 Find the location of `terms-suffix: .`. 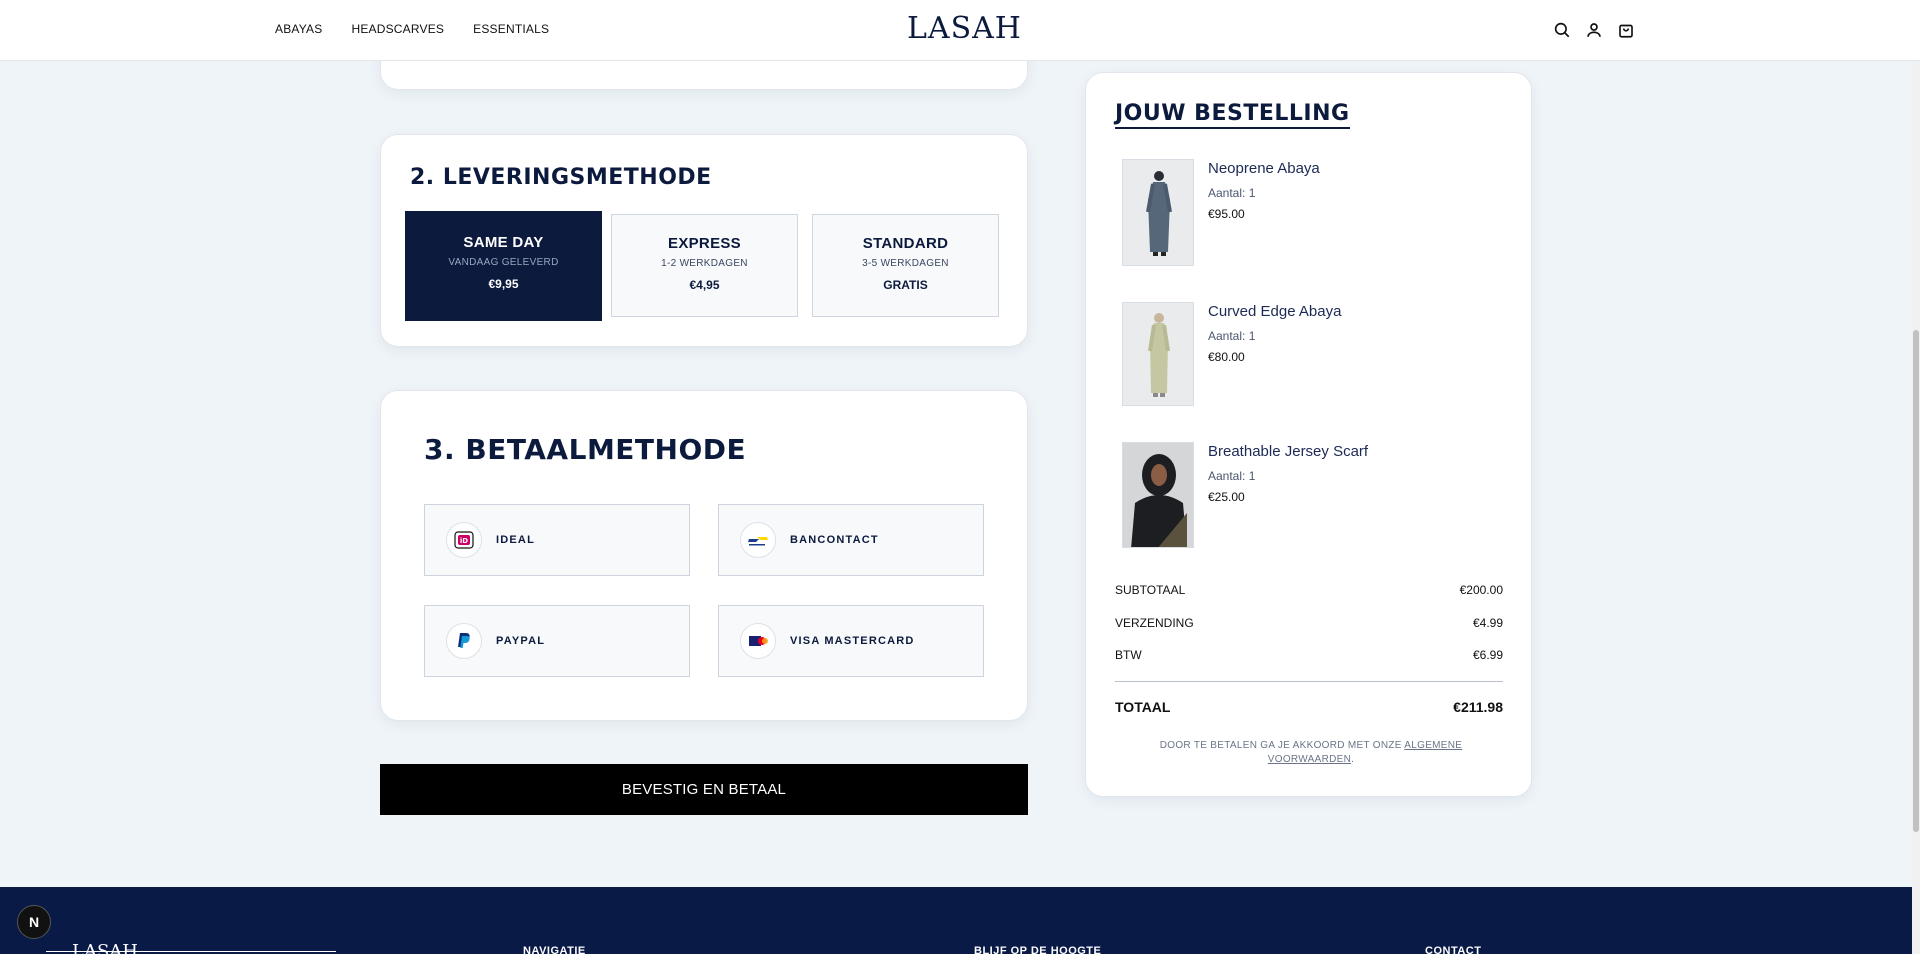

terms-suffix: . is located at coordinates (1353, 759).